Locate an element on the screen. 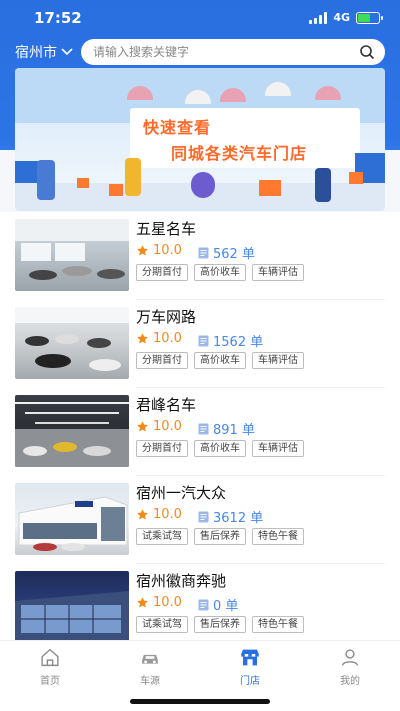  store-card: 宿州徽商奔驰 10.0 0 单 试乘试驾 售后保养 特色午餐 is located at coordinates (200, 602).